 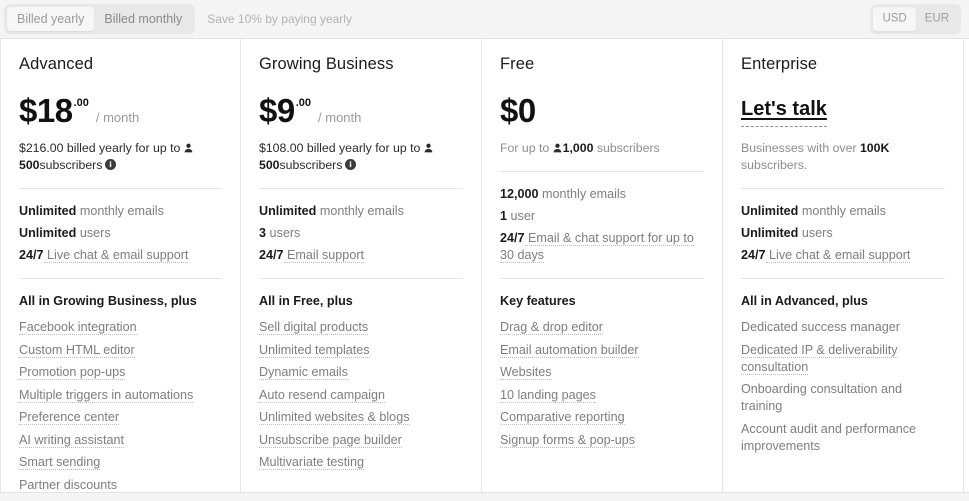 I want to click on currency-option-usd: USD, so click(x=894, y=19).